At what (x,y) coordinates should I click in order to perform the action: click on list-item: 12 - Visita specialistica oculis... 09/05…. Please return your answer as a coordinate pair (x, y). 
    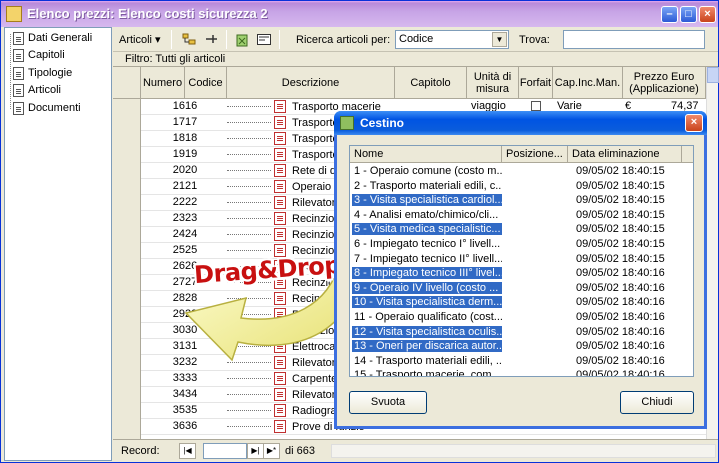
    Looking at the image, I should click on (521, 332).